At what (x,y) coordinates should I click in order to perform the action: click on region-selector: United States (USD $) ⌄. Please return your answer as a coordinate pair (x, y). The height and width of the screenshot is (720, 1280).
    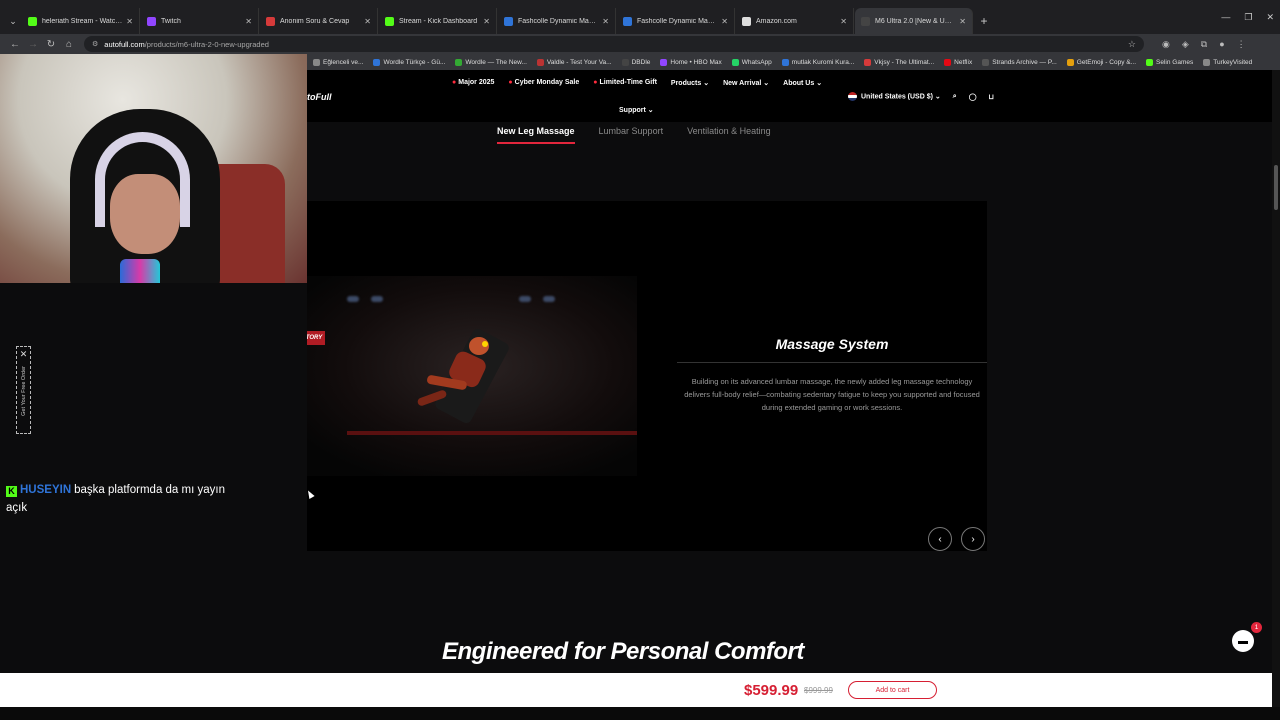
    Looking at the image, I should click on (894, 96).